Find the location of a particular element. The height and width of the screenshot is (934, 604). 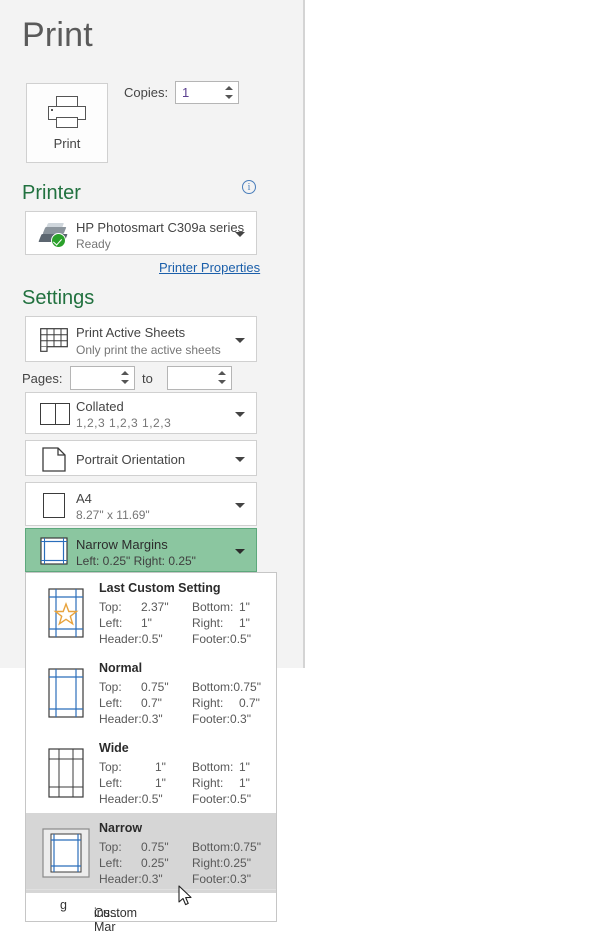

menu-item-title: Narrow is located at coordinates (121, 828).